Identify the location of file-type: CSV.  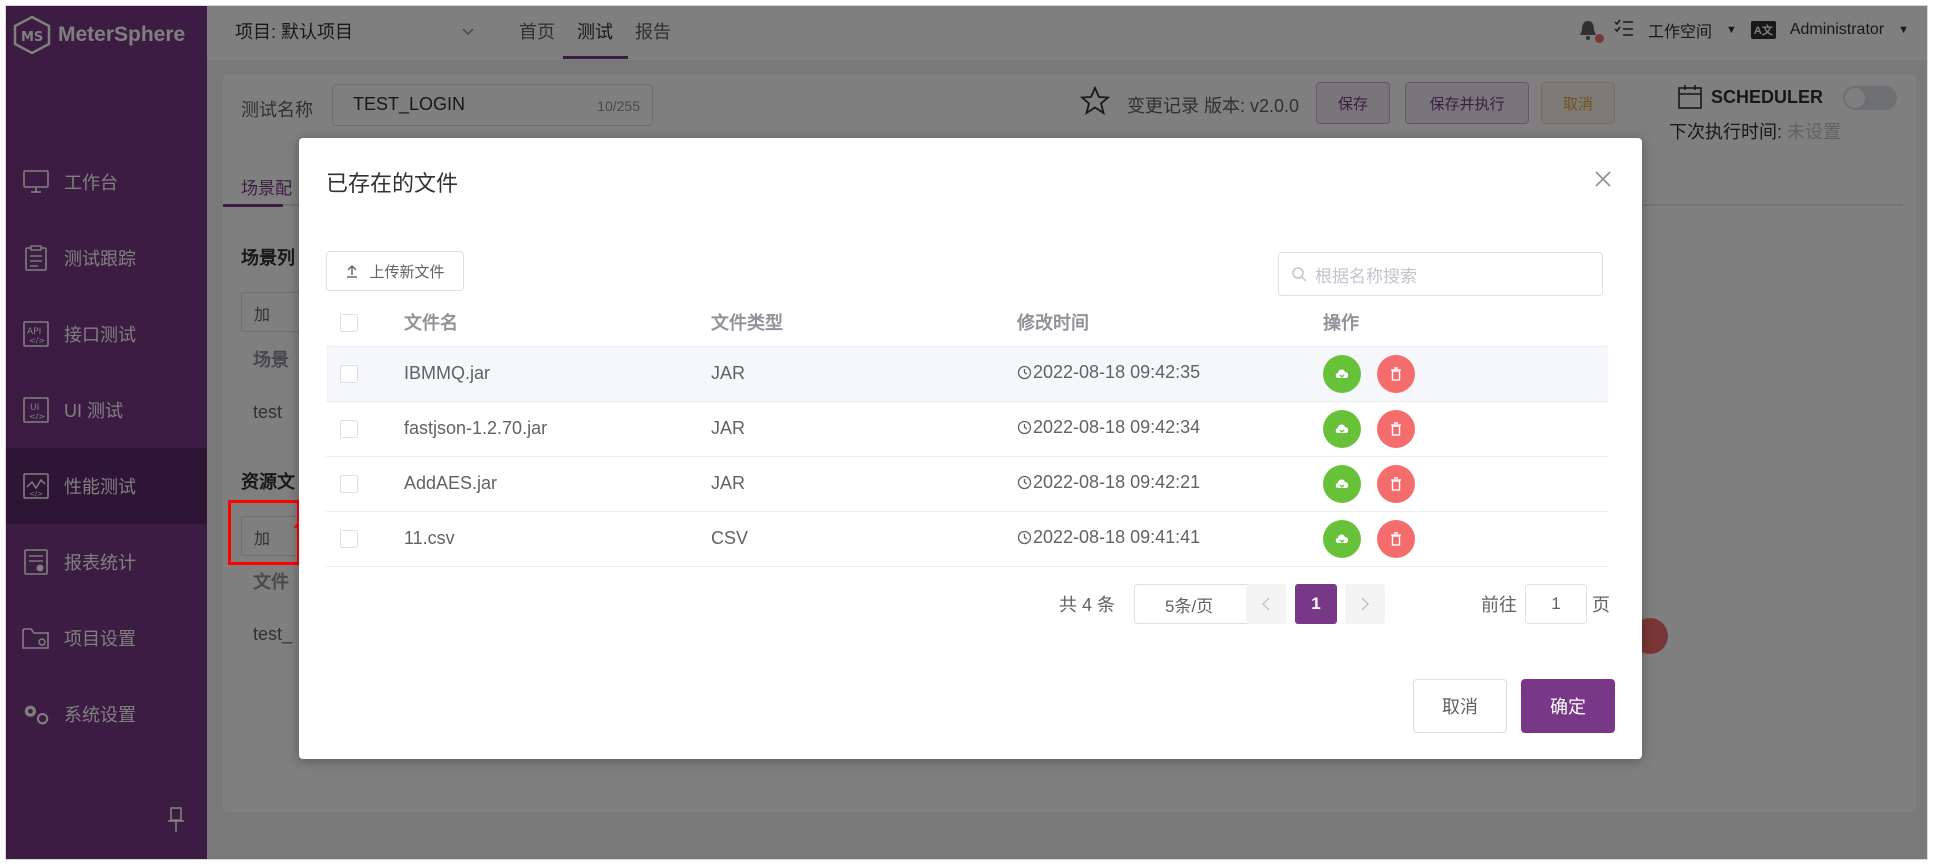
(864, 539).